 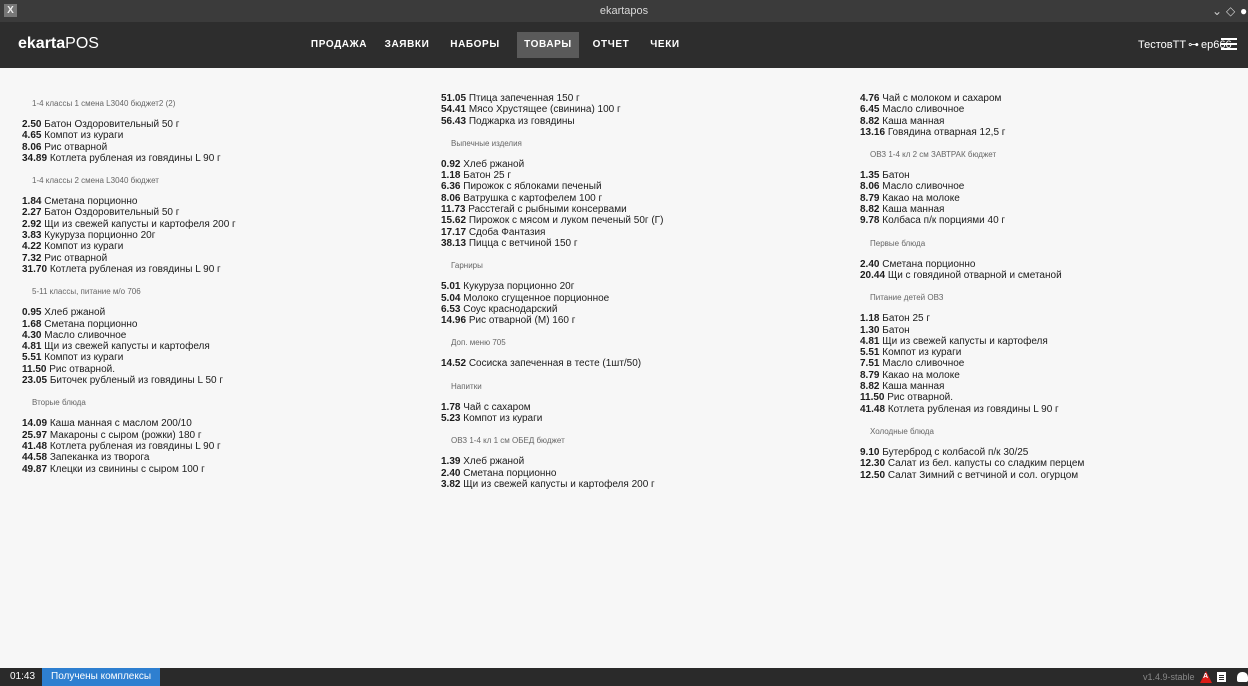 What do you see at coordinates (552, 298) in the screenshot?
I see `product-row: 5.04 Молоко сгущенное порционное` at bounding box center [552, 298].